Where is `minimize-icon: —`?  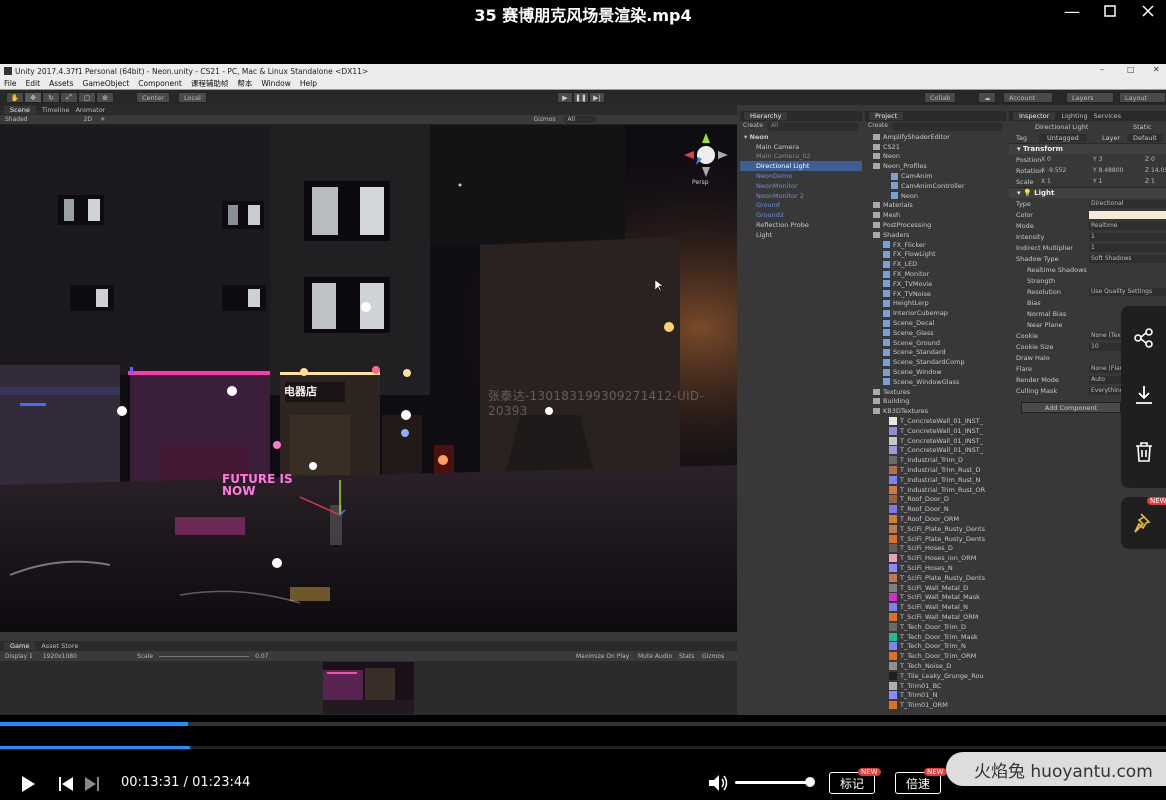 minimize-icon: — is located at coordinates (1072, 11).